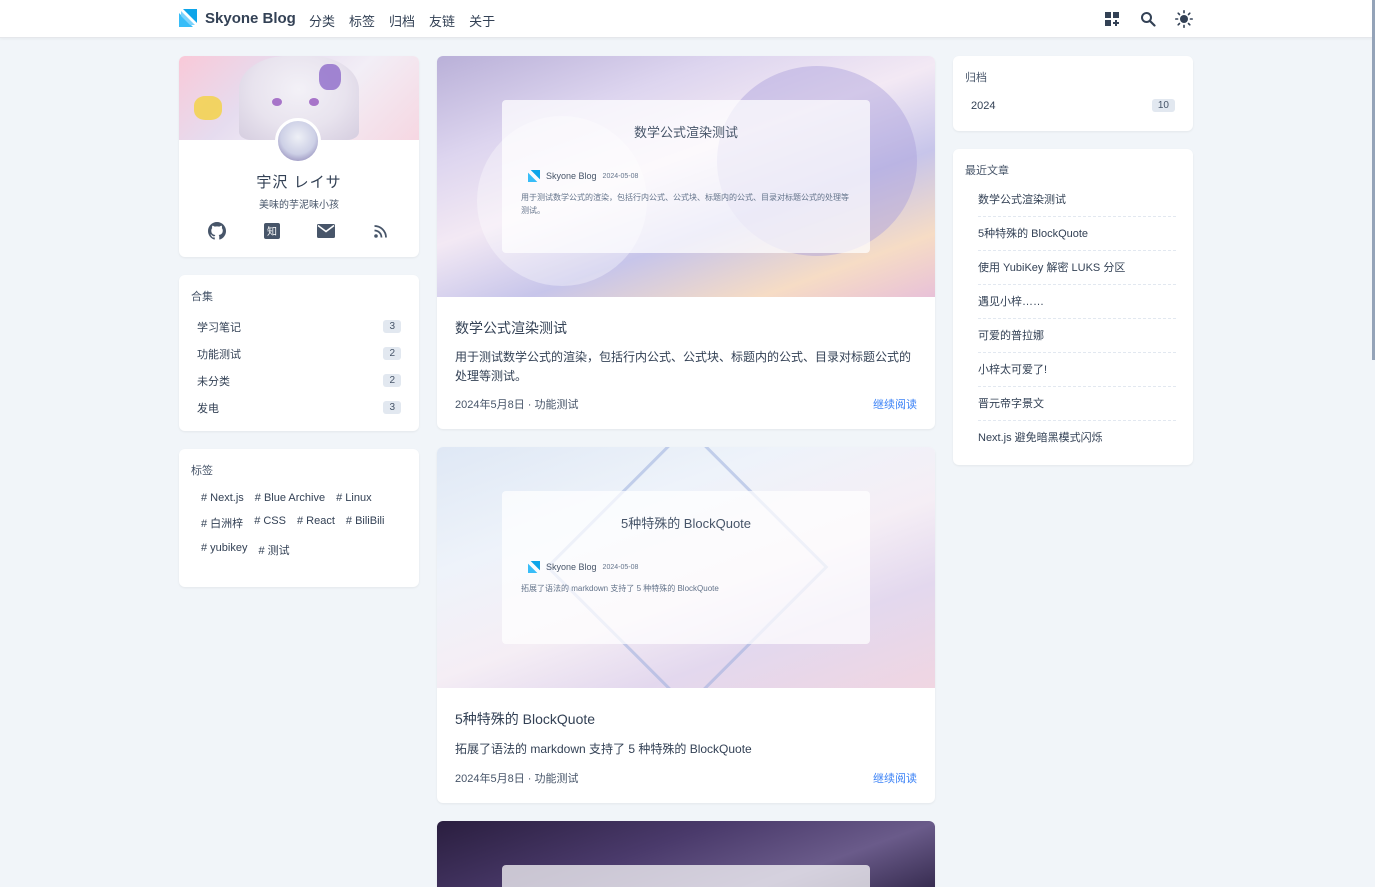 The image size is (1375, 887). I want to click on collections-card: 合集 学习笔记 3 功能测试 2 未分类 2 发电 3, so click(299, 353).